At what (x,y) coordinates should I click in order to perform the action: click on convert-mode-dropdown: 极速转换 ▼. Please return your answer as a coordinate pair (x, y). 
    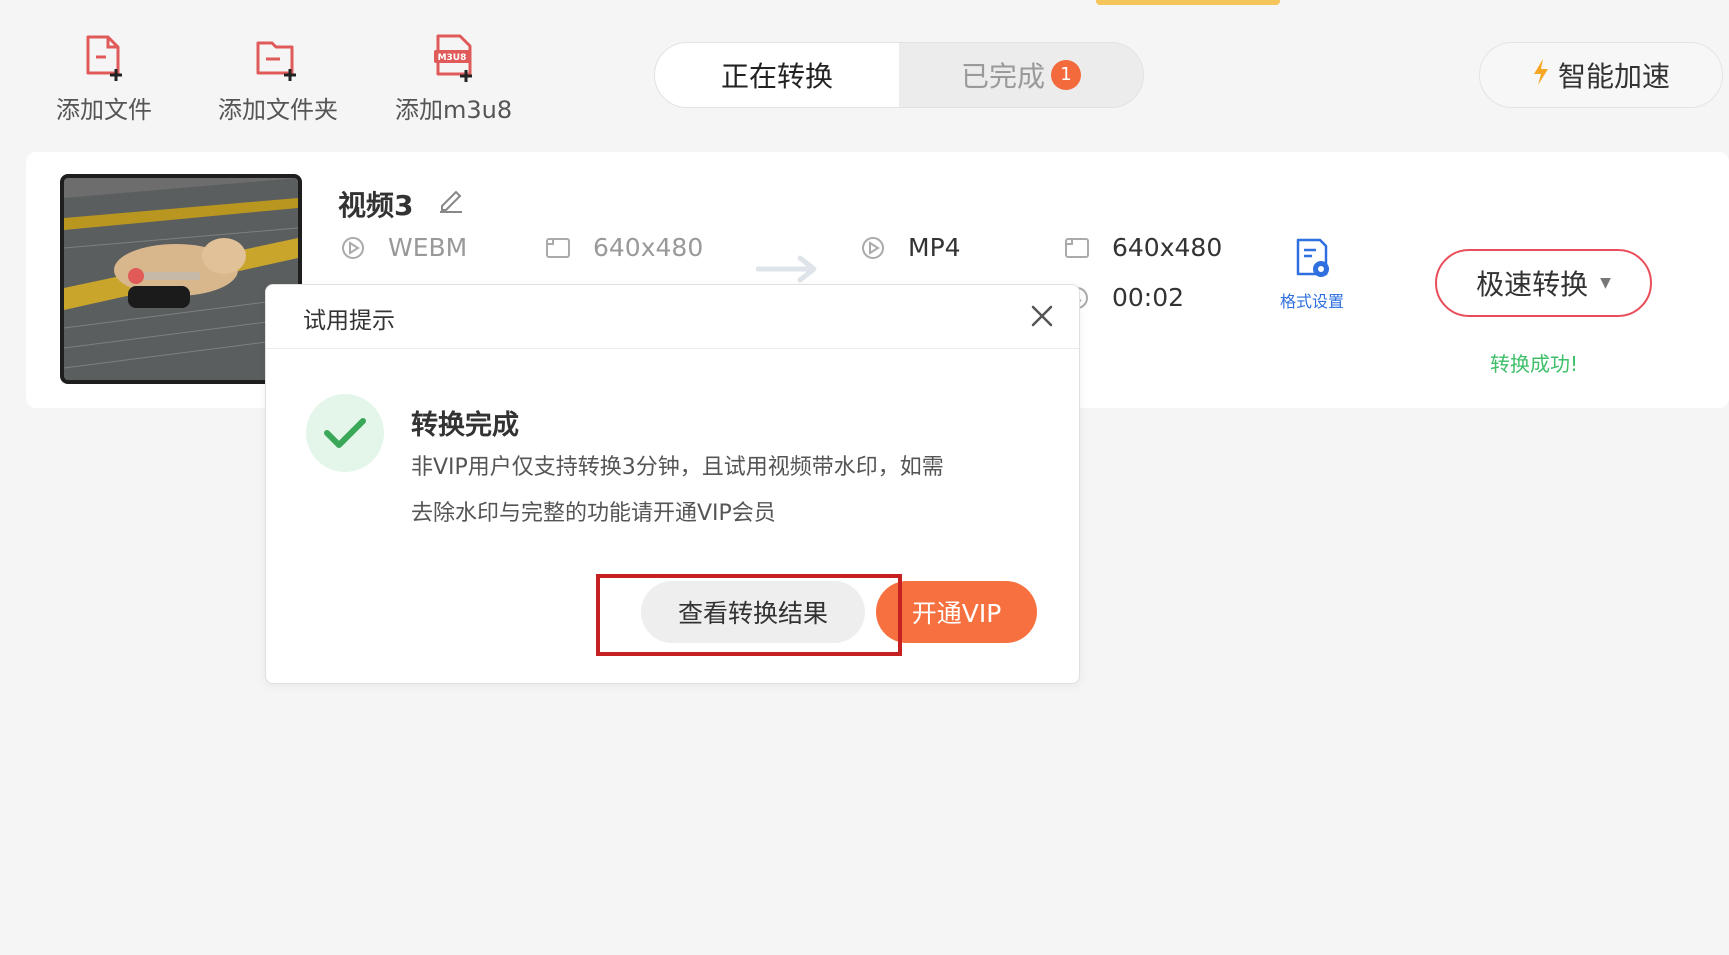
    Looking at the image, I should click on (1543, 283).